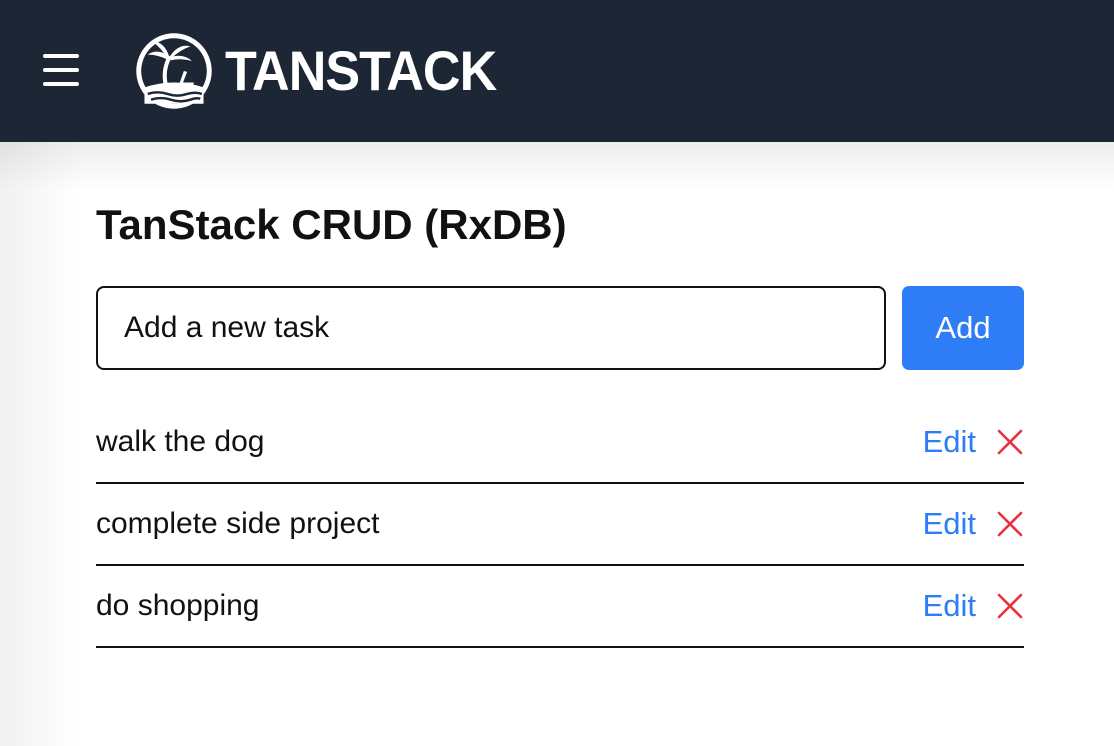 This screenshot has width=1114, height=746. Describe the element at coordinates (361, 70) in the screenshot. I see `logo-text: TANSTACK` at that location.